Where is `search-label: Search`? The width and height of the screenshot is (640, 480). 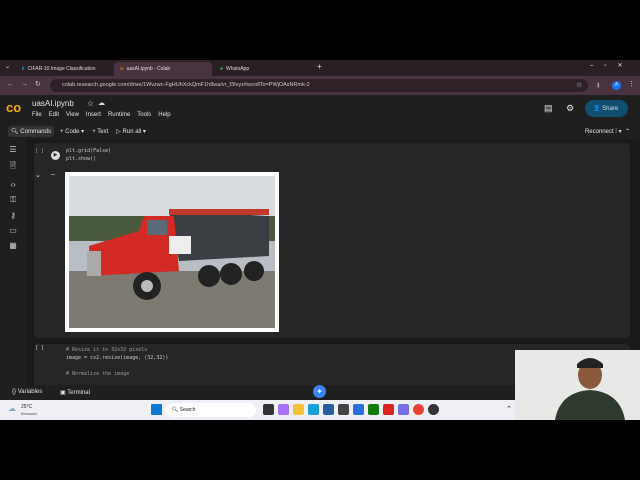
search-label: Search is located at coordinates (187, 410).